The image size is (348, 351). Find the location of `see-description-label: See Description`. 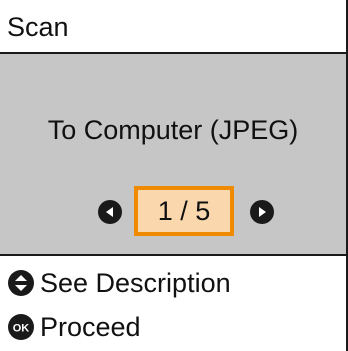

see-description-label: See Description is located at coordinates (135, 283).